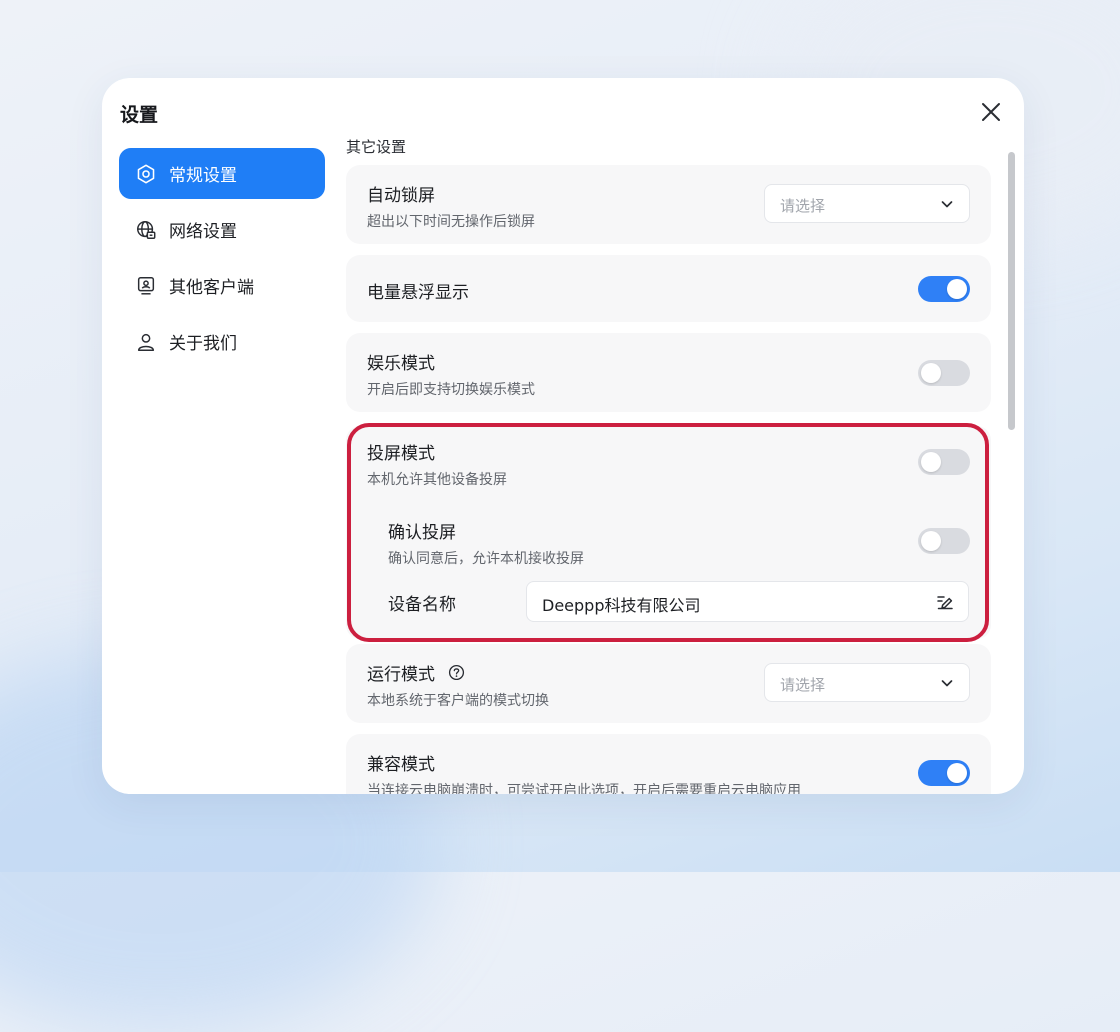  I want to click on battery-float-toggle, so click(944, 289).